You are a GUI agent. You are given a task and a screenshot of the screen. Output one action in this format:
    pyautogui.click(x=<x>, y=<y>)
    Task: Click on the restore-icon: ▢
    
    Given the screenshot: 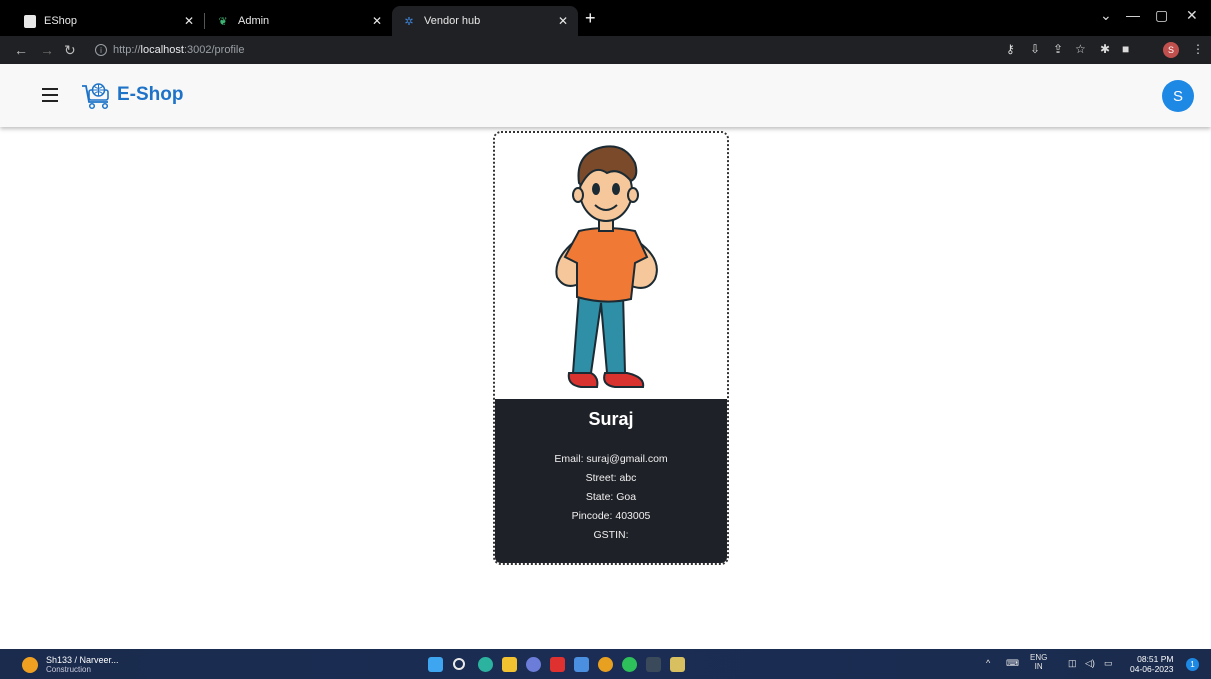 What is the action you would take?
    pyautogui.click(x=1161, y=15)
    